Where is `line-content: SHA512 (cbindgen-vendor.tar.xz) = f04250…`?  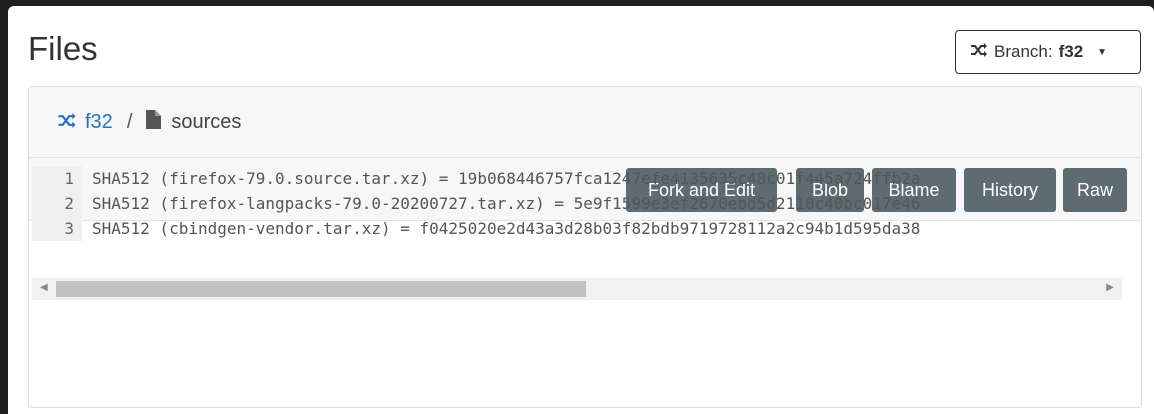
line-content: SHA512 (cbindgen-vendor.tar.xz) = f04250… is located at coordinates (506, 228).